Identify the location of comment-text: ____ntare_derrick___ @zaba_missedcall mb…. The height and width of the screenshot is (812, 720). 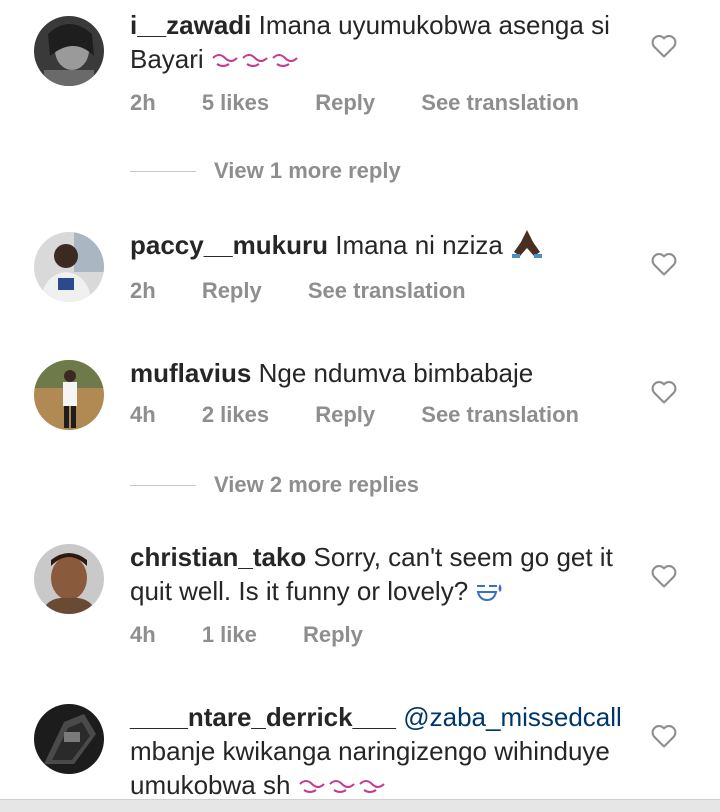
(380, 752).